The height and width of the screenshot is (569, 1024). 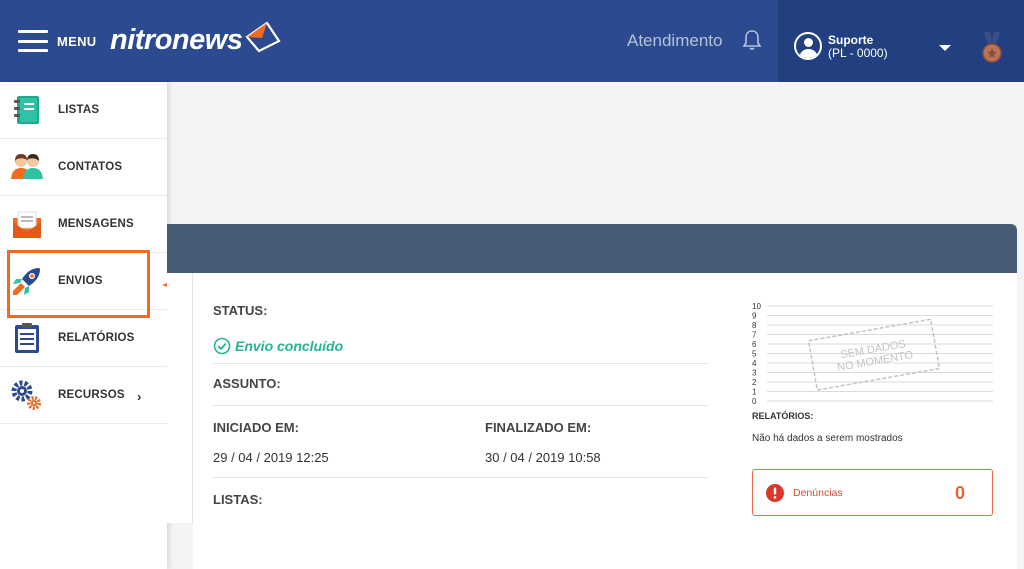 I want to click on reports-label: RELATÓRIOS:, so click(x=783, y=416).